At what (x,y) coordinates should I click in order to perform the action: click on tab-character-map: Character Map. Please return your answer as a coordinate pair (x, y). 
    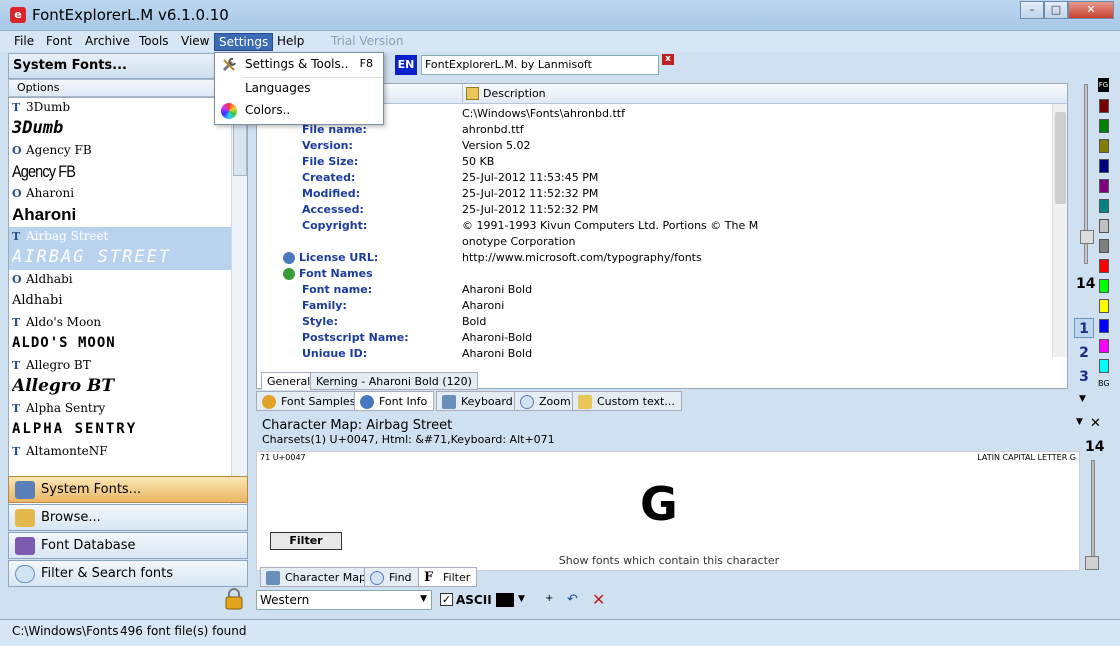
    Looking at the image, I should click on (317, 577).